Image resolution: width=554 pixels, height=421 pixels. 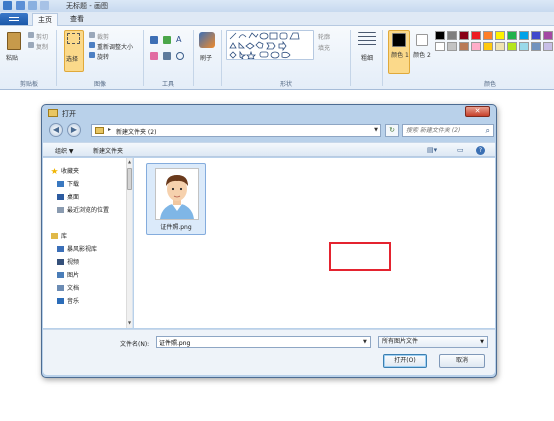 What do you see at coordinates (32, 5) in the screenshot?
I see `undo-icon` at bounding box center [32, 5].